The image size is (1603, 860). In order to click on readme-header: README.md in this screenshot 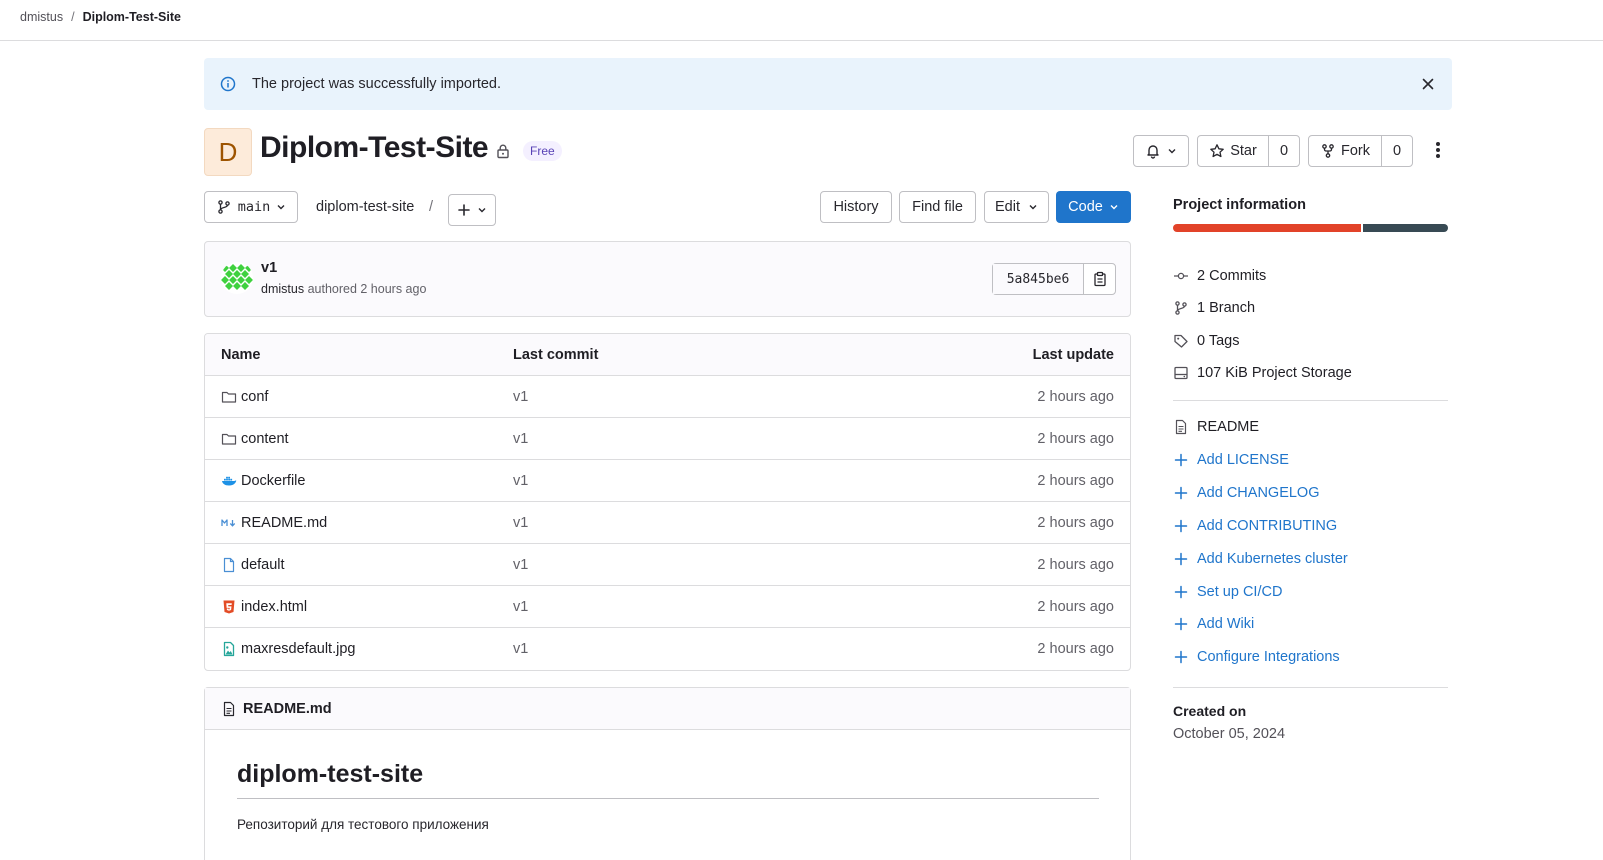, I will do `click(667, 709)`.